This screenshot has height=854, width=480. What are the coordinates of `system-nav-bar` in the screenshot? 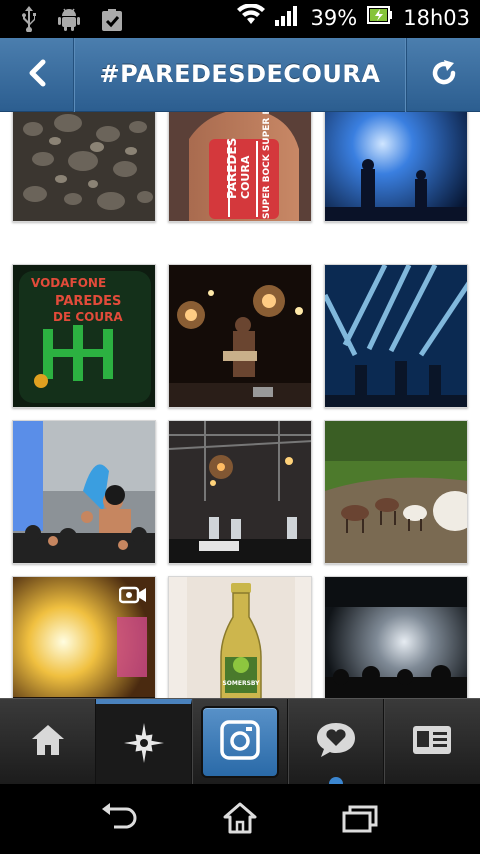 It's located at (240, 819).